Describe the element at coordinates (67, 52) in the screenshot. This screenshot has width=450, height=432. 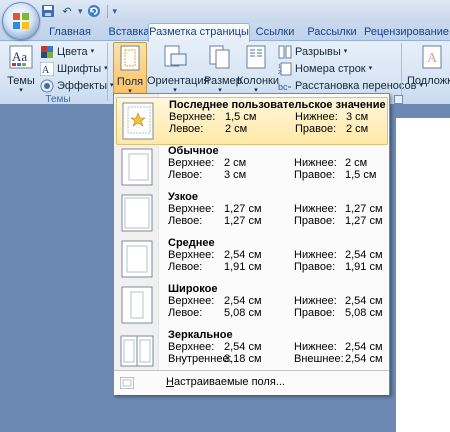
I see `colors-button: Цвета ▾` at that location.